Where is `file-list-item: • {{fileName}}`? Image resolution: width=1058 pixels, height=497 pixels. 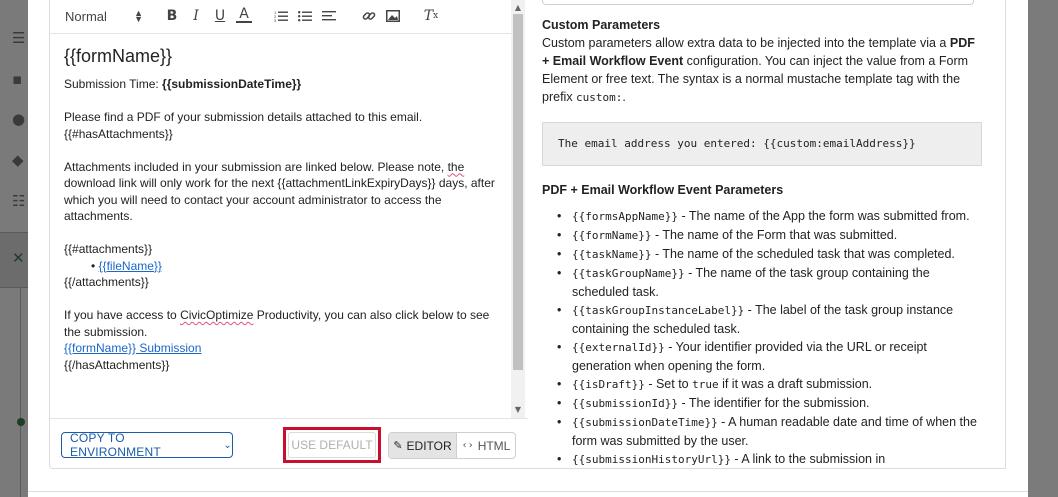
file-list-item: • {{fileName}} is located at coordinates (126, 265).